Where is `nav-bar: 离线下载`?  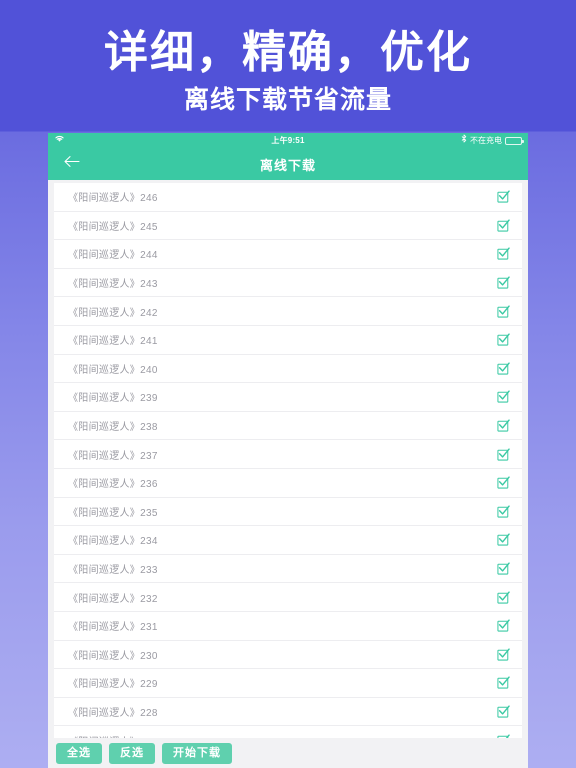
nav-bar: 离线下载 is located at coordinates (288, 164).